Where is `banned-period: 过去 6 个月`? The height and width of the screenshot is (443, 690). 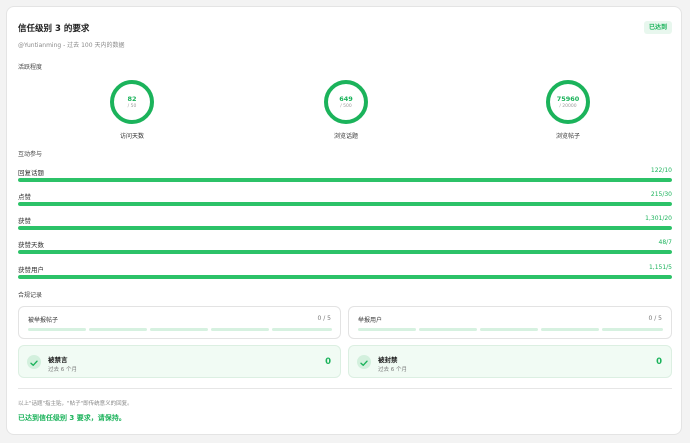 banned-period: 过去 6 个月 is located at coordinates (392, 370).